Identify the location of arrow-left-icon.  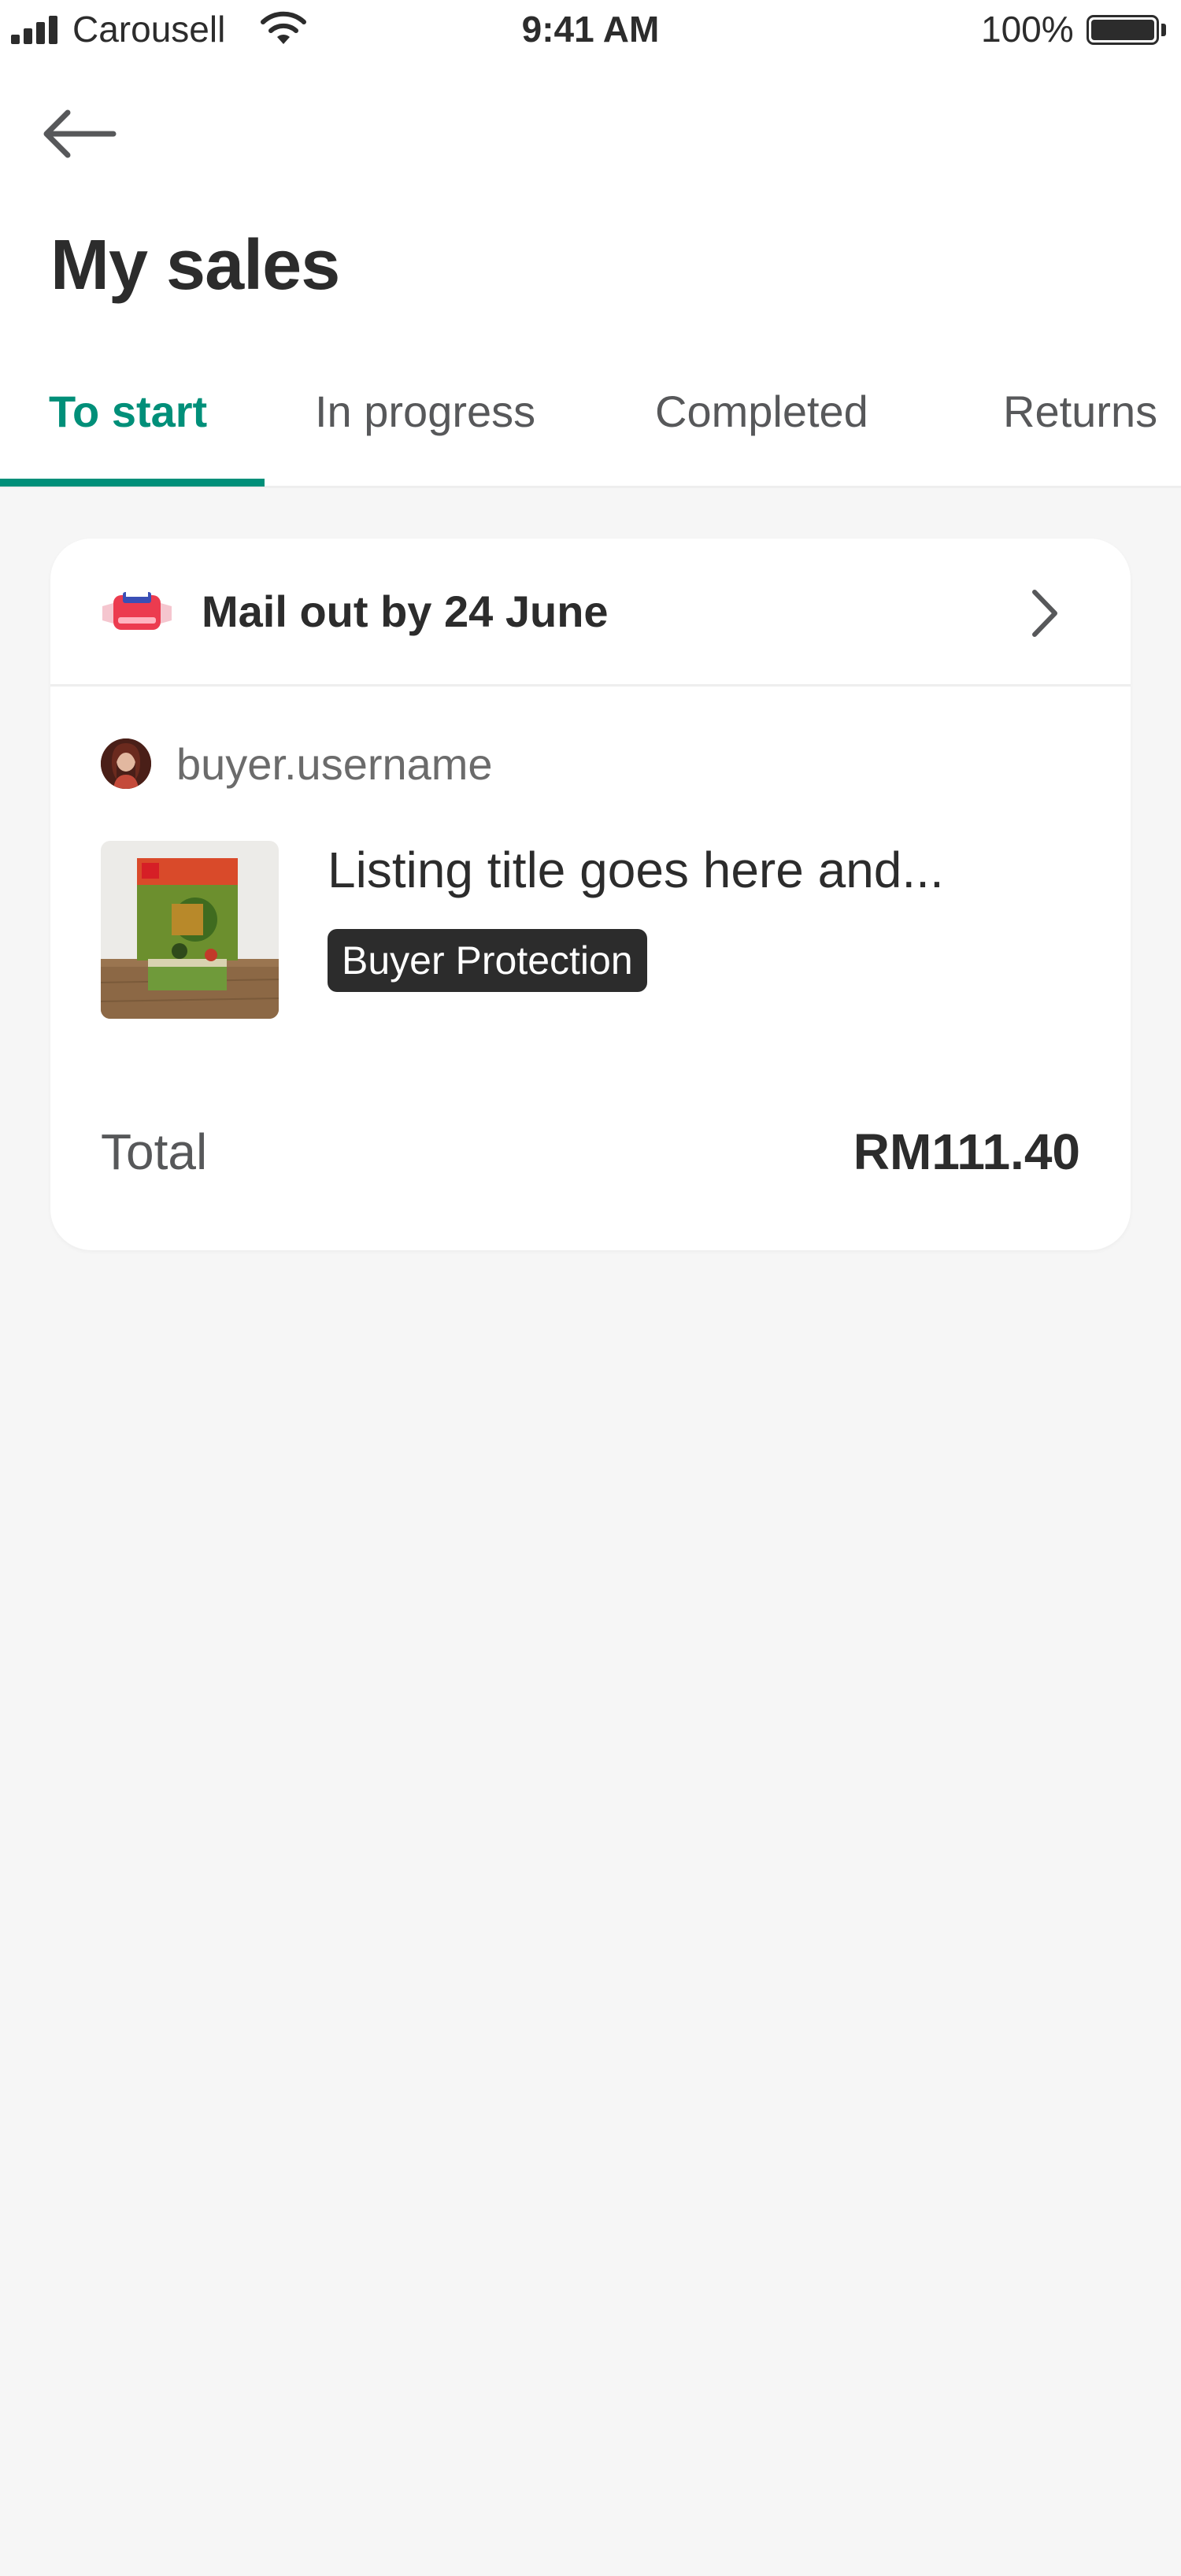
(80, 133).